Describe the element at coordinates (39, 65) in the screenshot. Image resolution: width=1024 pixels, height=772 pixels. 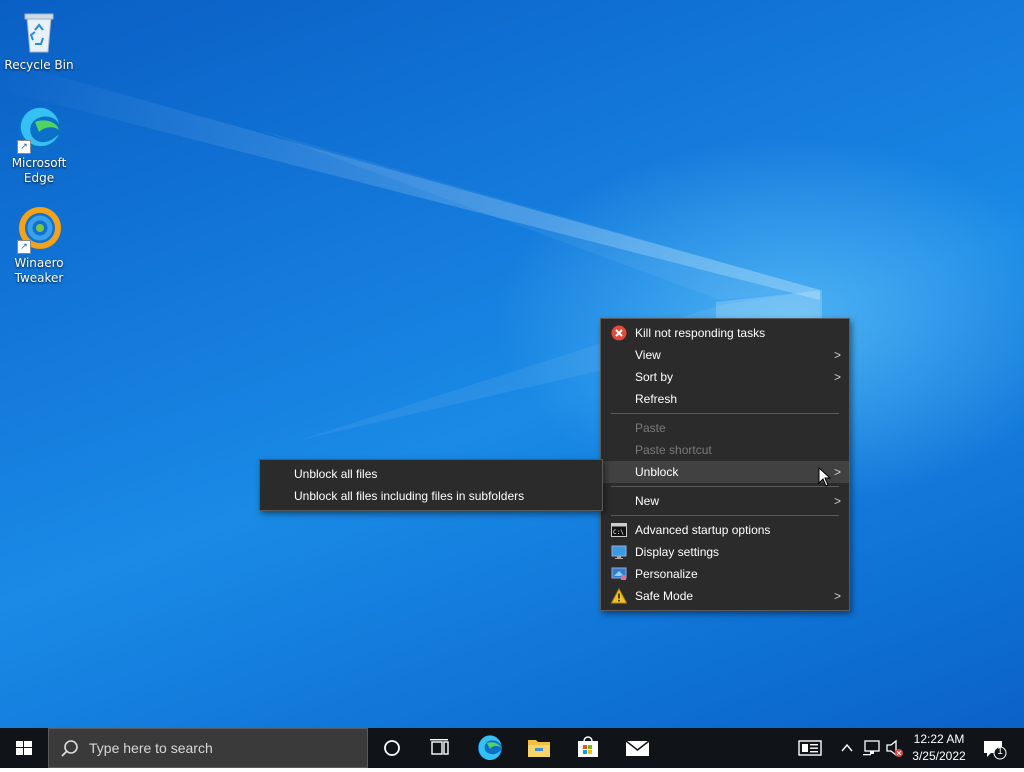
I see `desktop-icon-label: Recycle Bin` at that location.